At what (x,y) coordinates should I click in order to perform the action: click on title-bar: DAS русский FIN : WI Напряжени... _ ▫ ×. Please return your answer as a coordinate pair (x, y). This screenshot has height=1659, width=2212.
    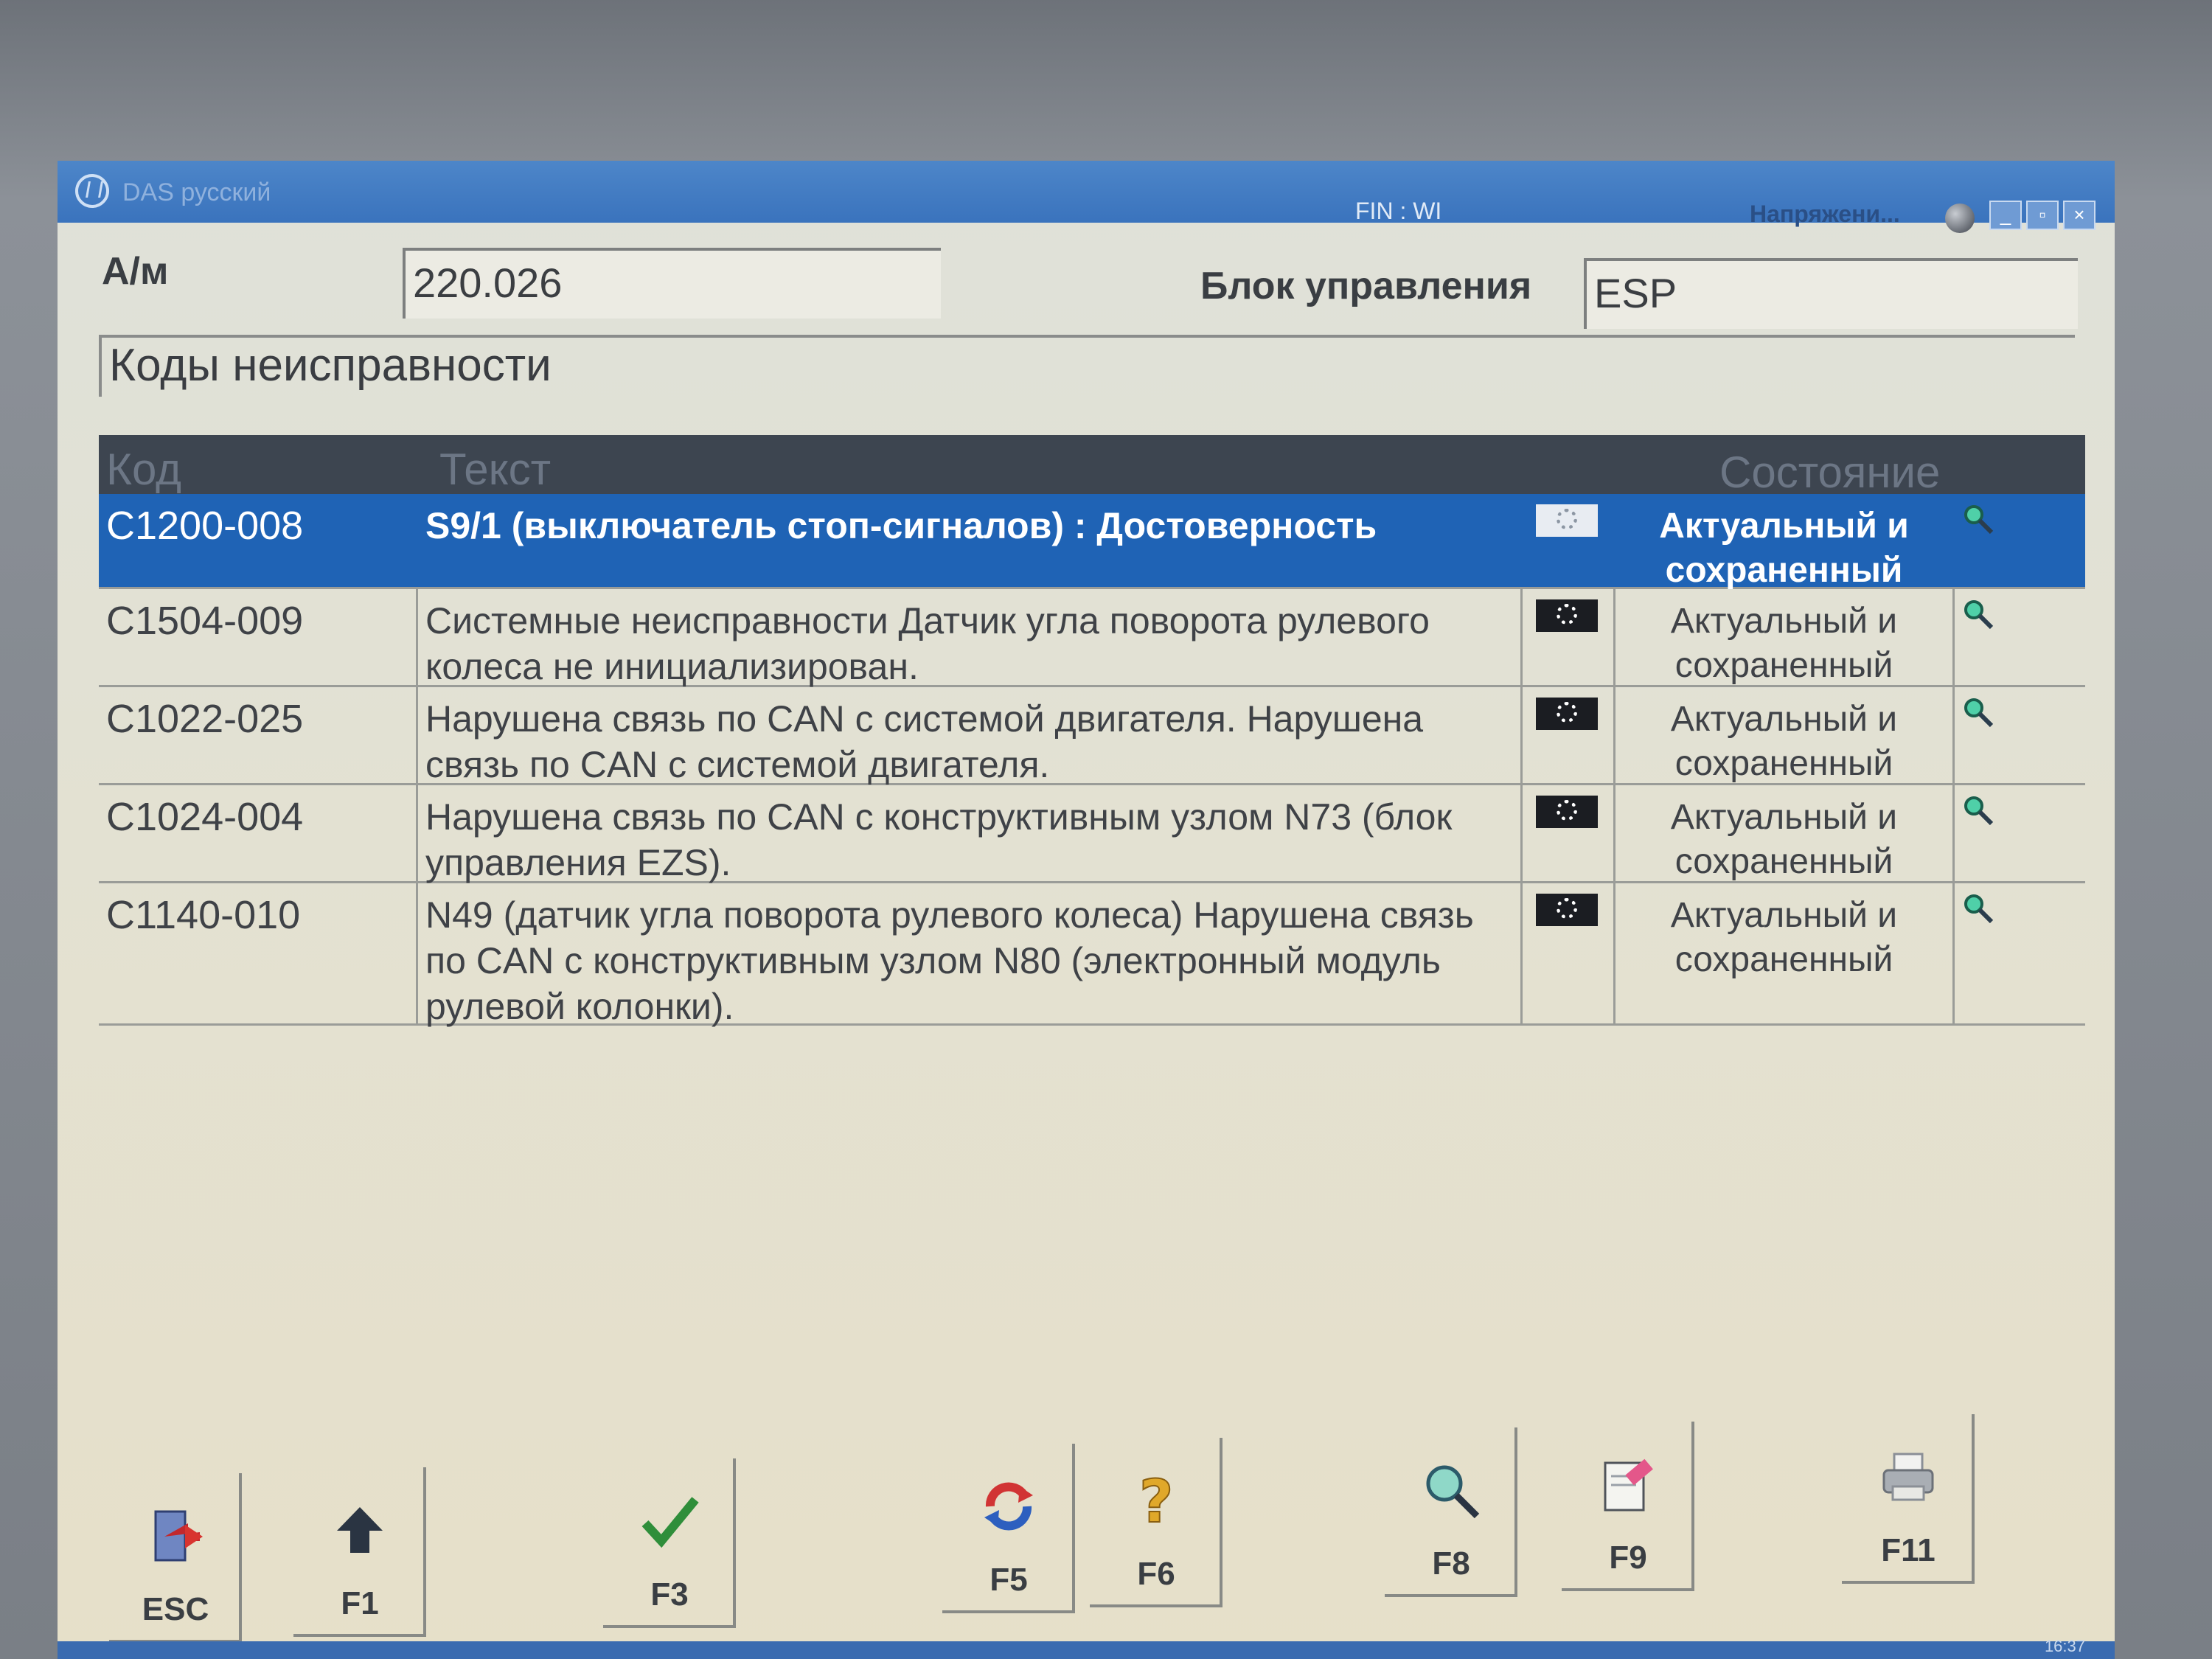
    Looking at the image, I should click on (1086, 197).